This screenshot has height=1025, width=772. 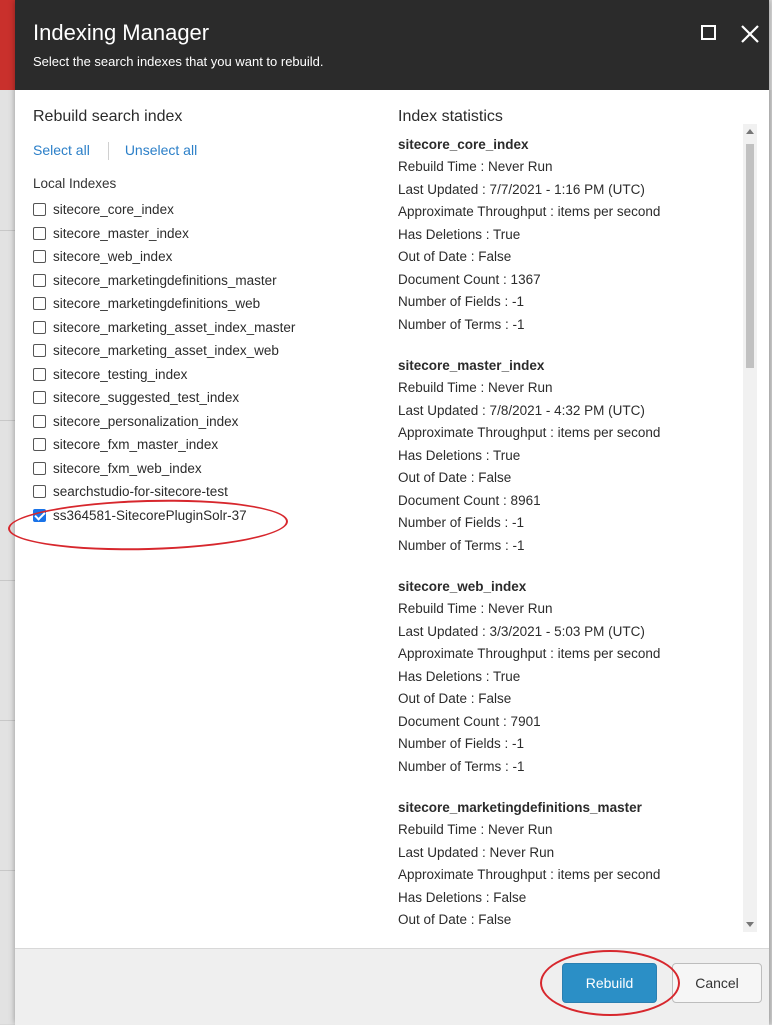 I want to click on stat-line: Document Count : 7901, so click(x=469, y=721).